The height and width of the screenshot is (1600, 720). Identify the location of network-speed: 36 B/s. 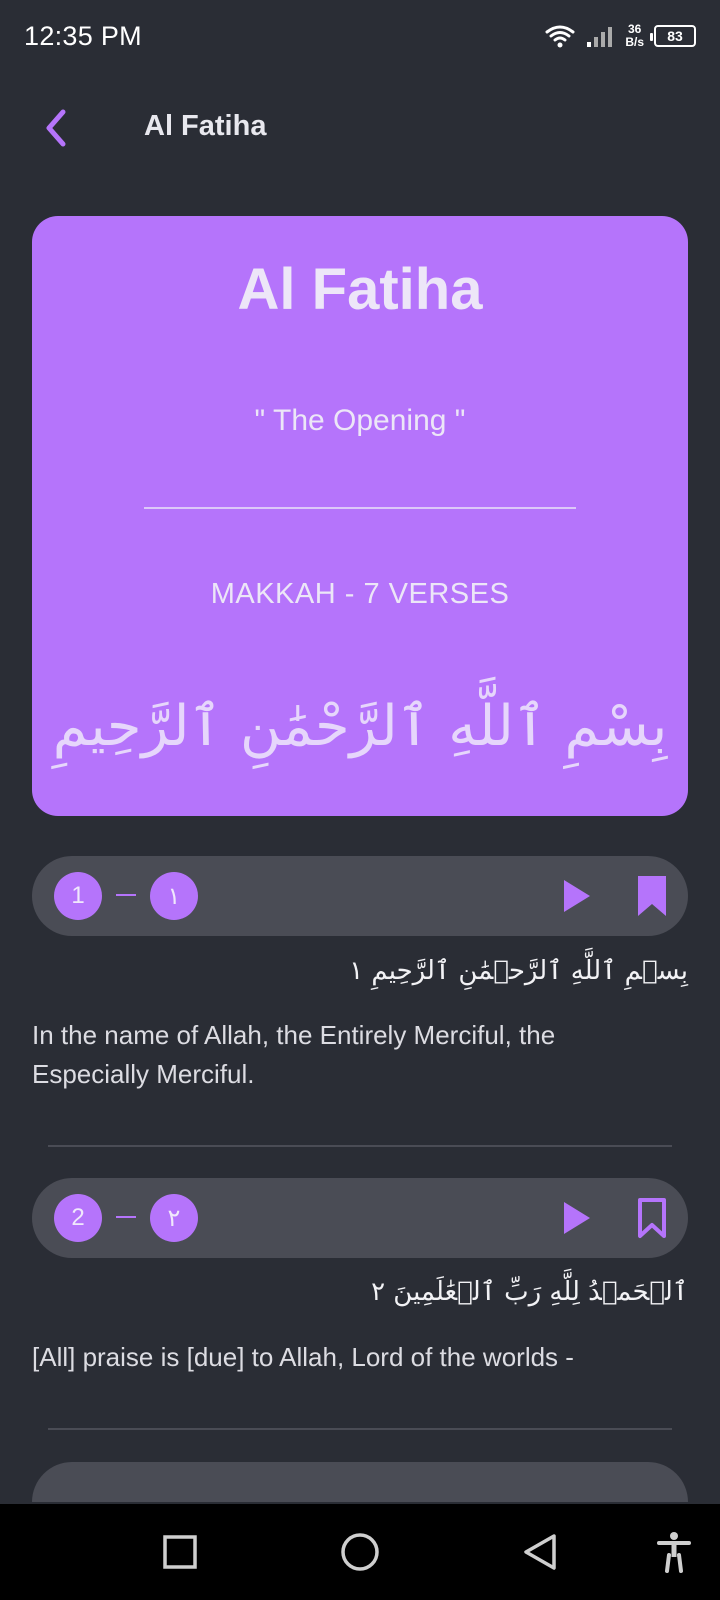
(634, 36).